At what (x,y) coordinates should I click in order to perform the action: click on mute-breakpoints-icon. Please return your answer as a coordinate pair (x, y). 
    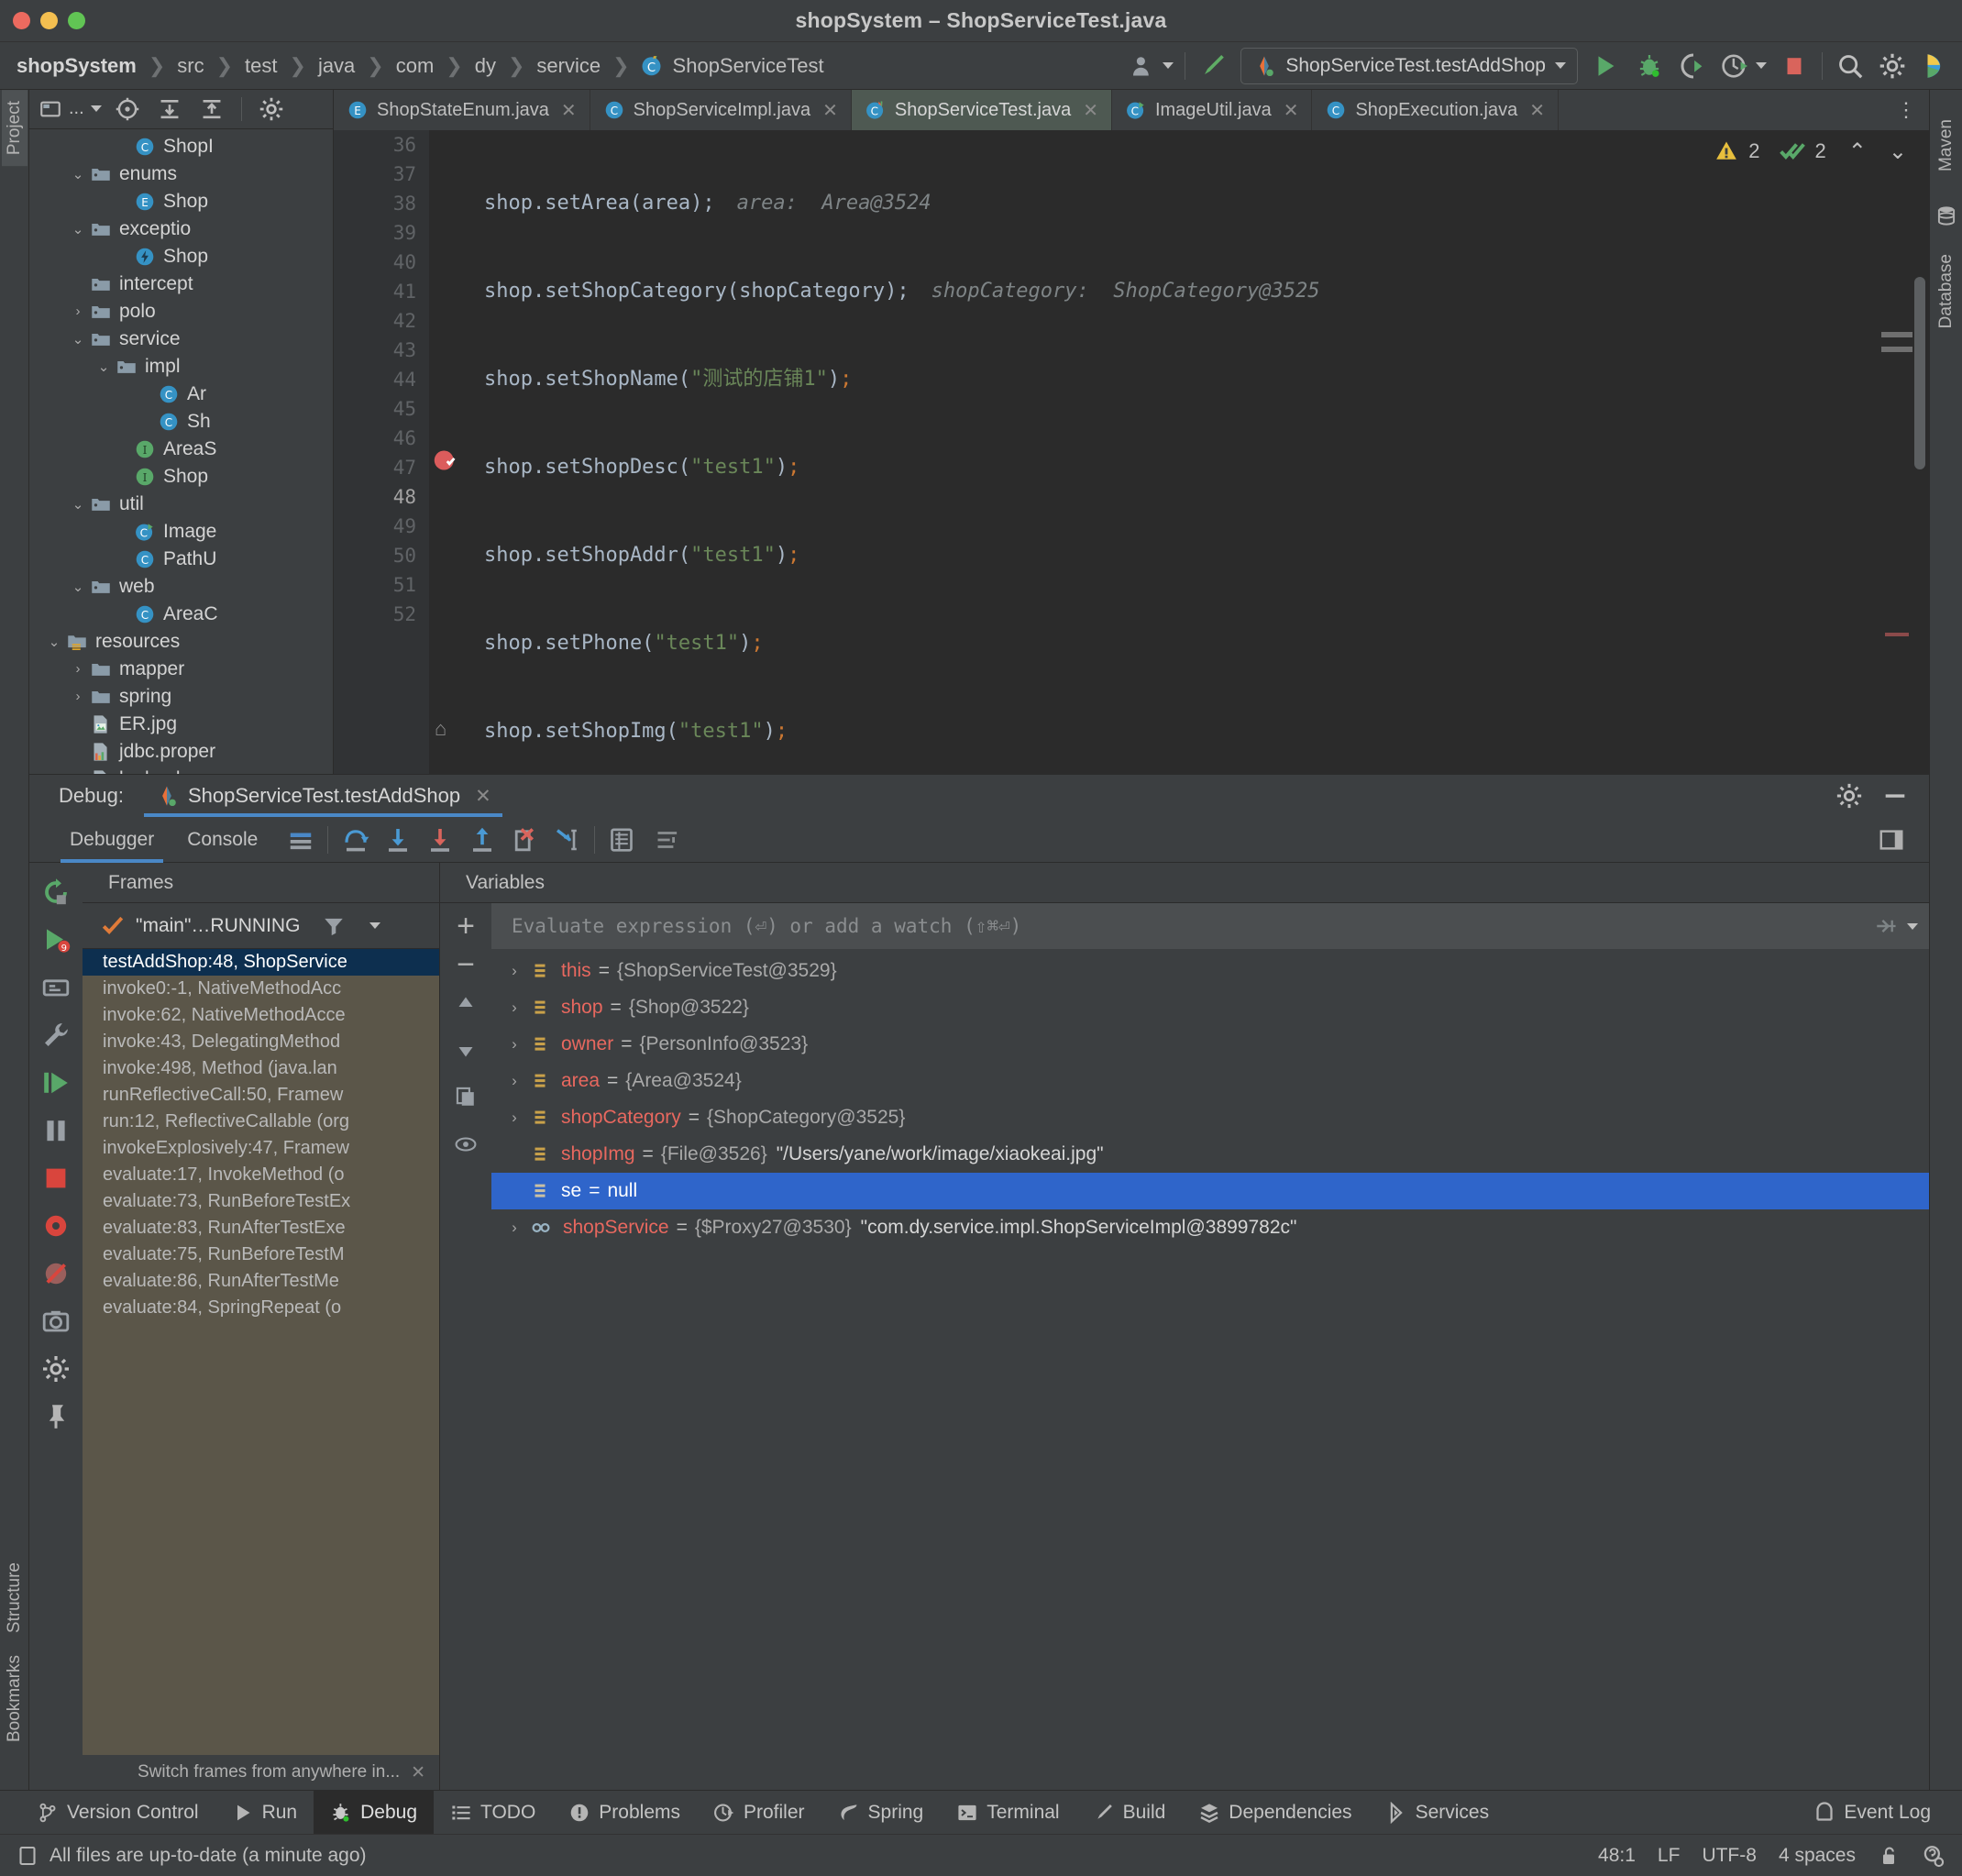
    Looking at the image, I should click on (56, 1273).